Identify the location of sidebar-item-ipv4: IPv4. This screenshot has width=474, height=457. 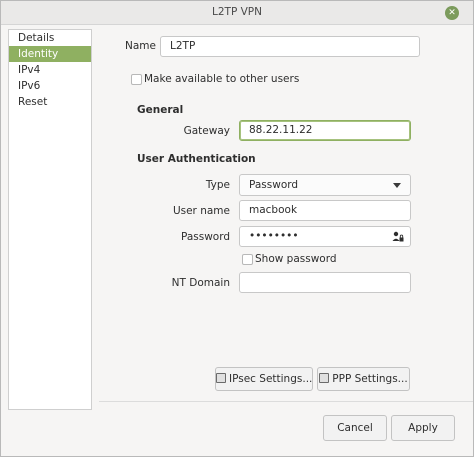
(50, 70).